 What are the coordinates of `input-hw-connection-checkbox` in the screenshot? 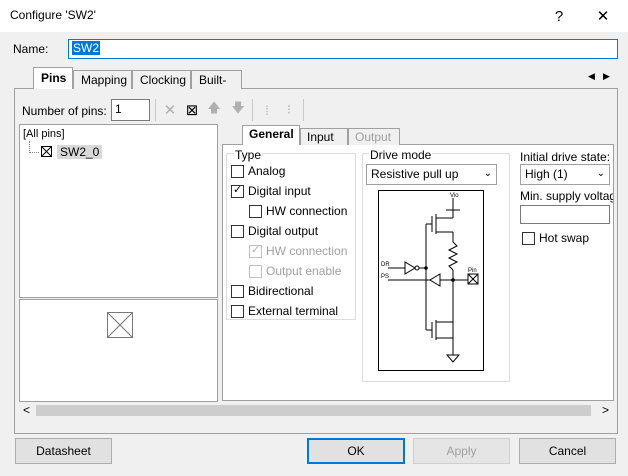 It's located at (255, 211).